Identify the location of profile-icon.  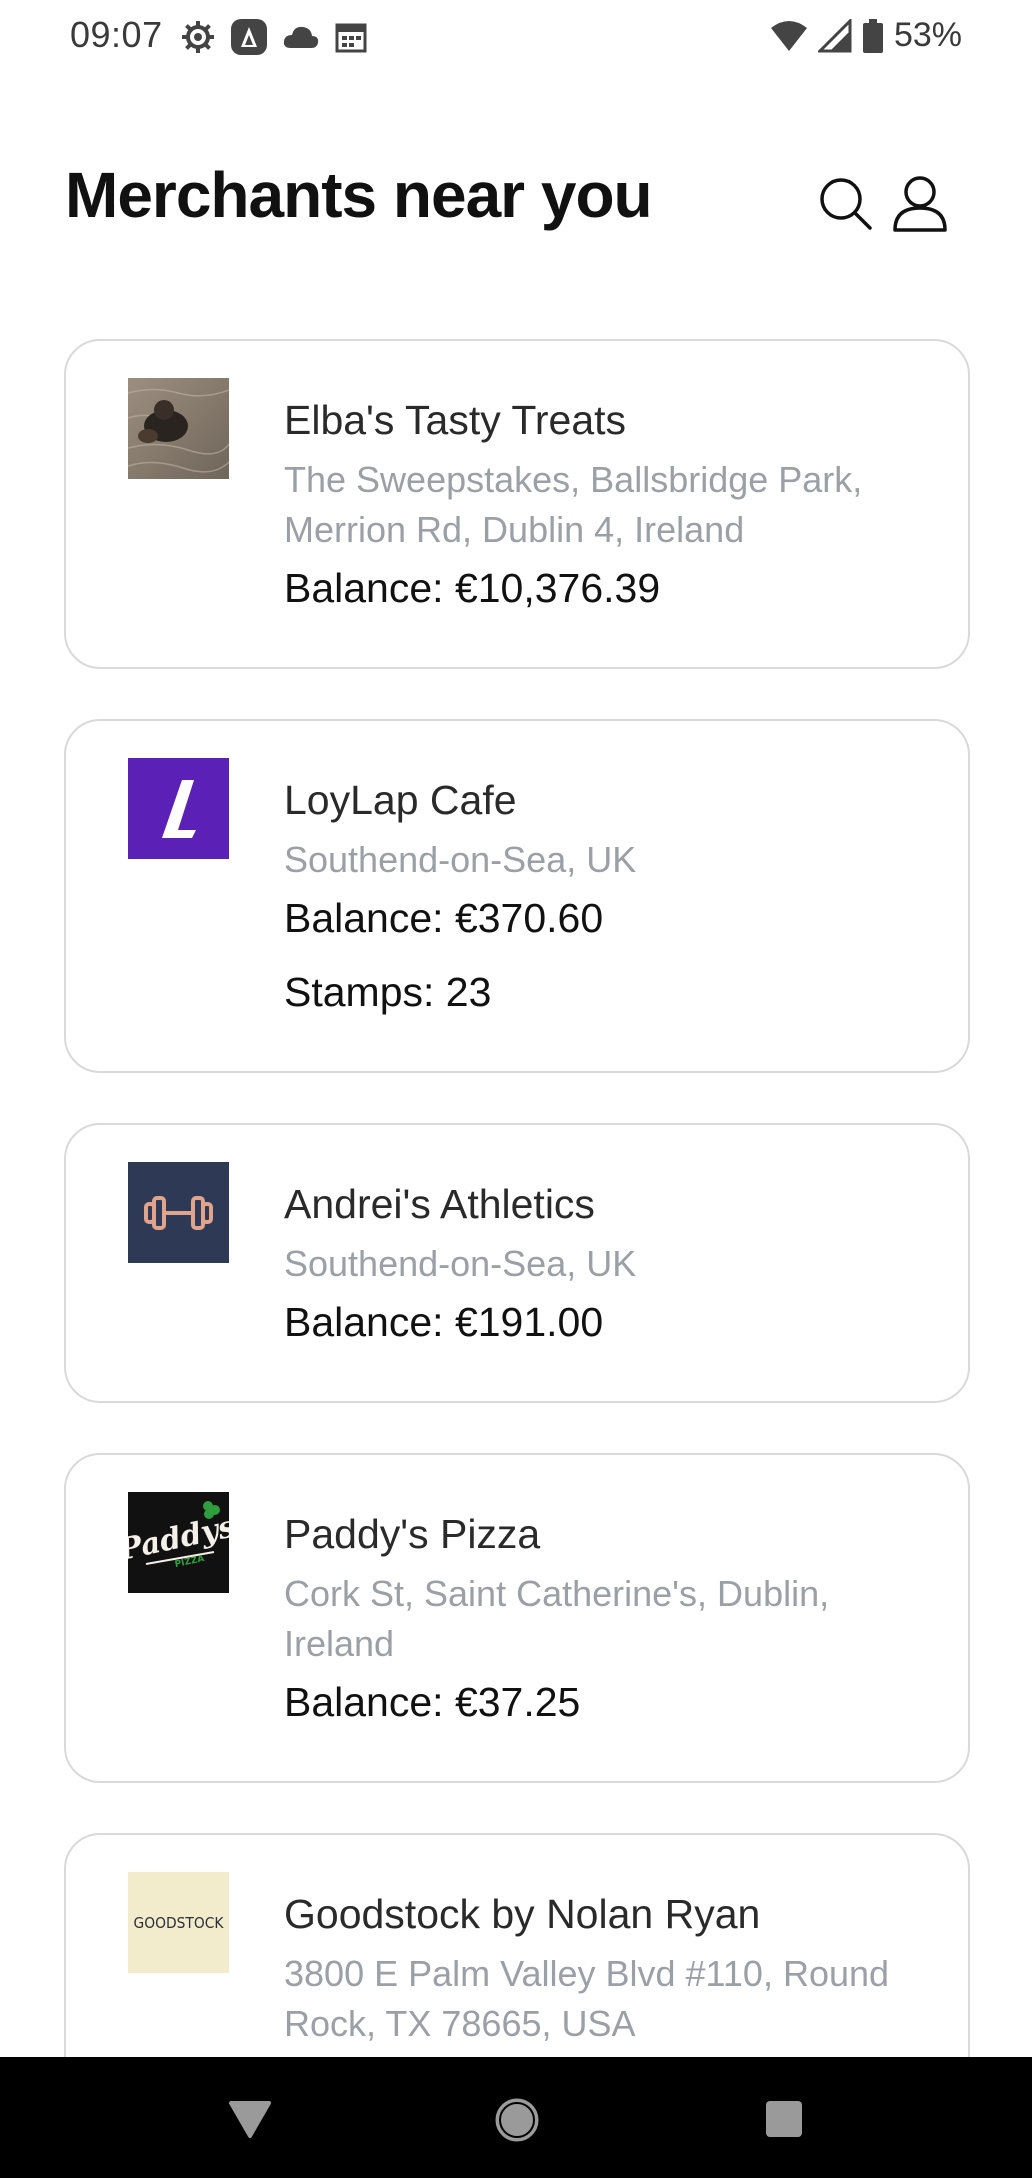
(920, 204).